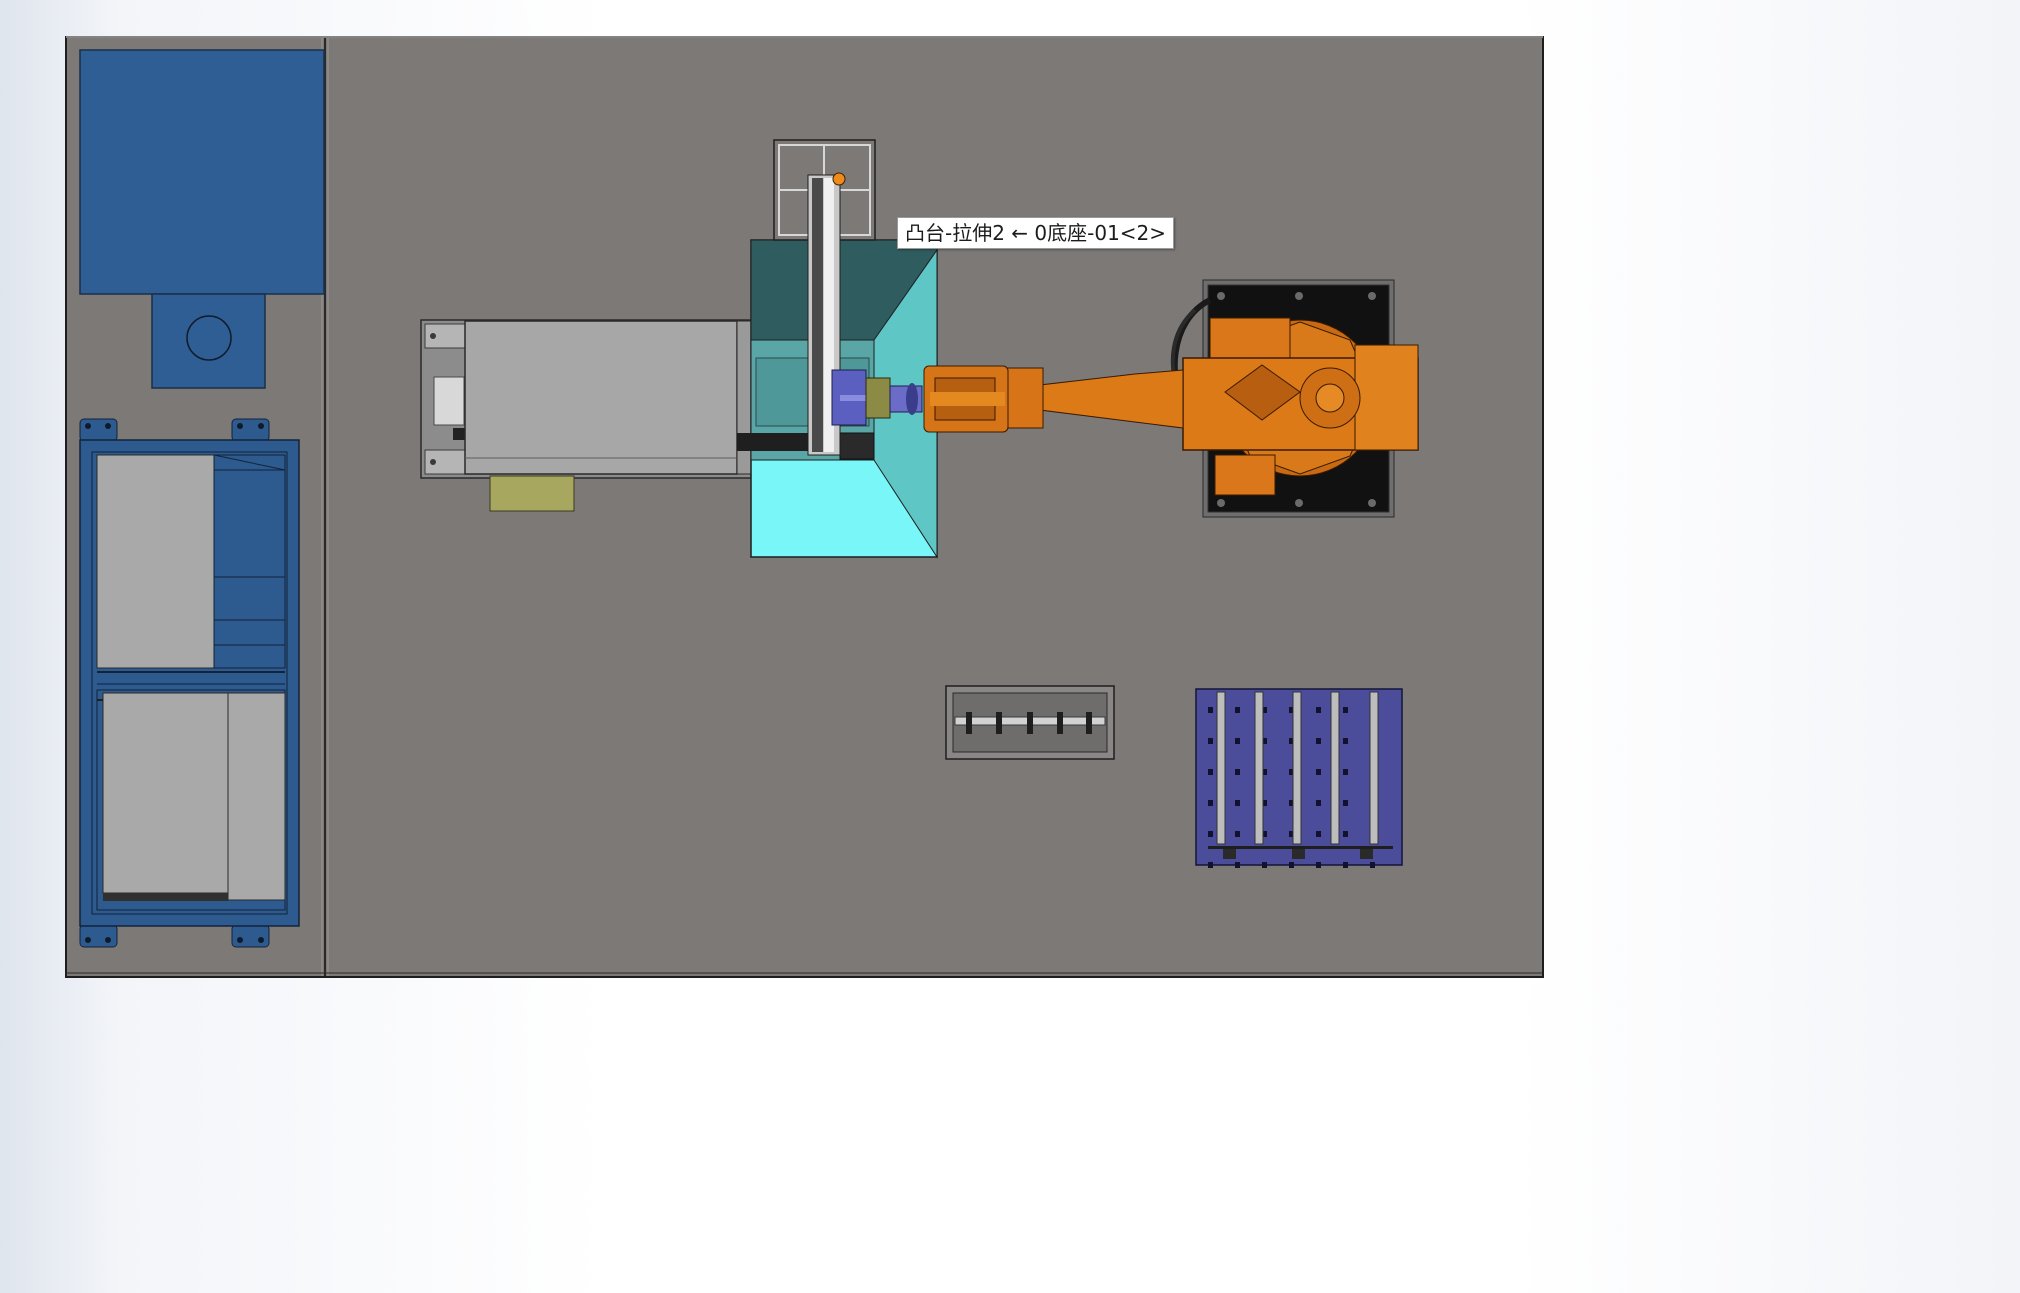 This screenshot has height=1293, width=2020. I want to click on selection-tooltip: 凸台-拉伸2 ← 0底座-01<2>, so click(1036, 233).